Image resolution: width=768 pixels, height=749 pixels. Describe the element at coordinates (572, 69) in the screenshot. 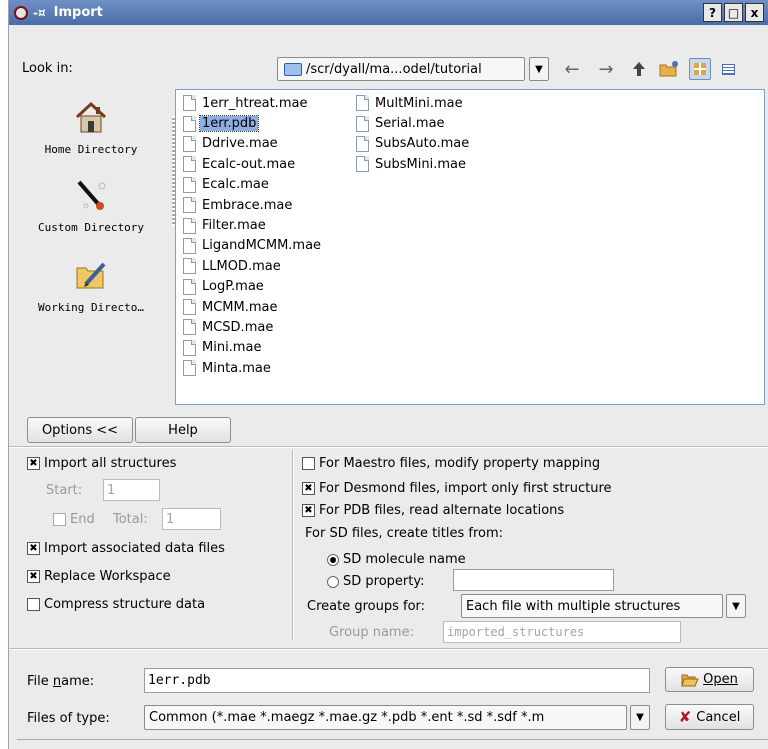

I see `back-icon: ←` at that location.